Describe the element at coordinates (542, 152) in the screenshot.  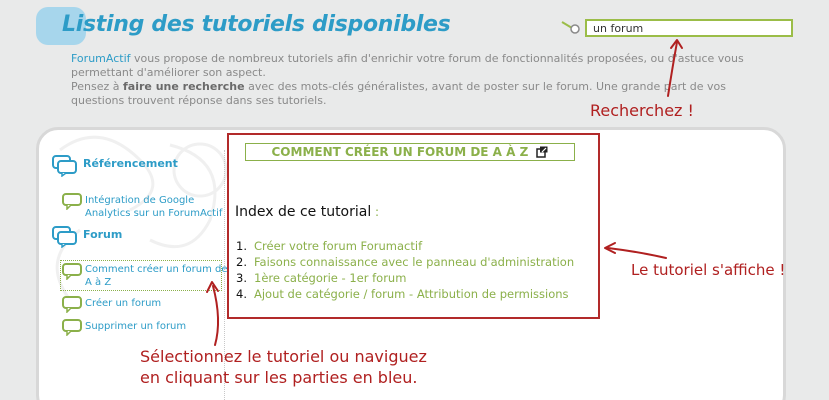
I see `external-link-icon` at that location.